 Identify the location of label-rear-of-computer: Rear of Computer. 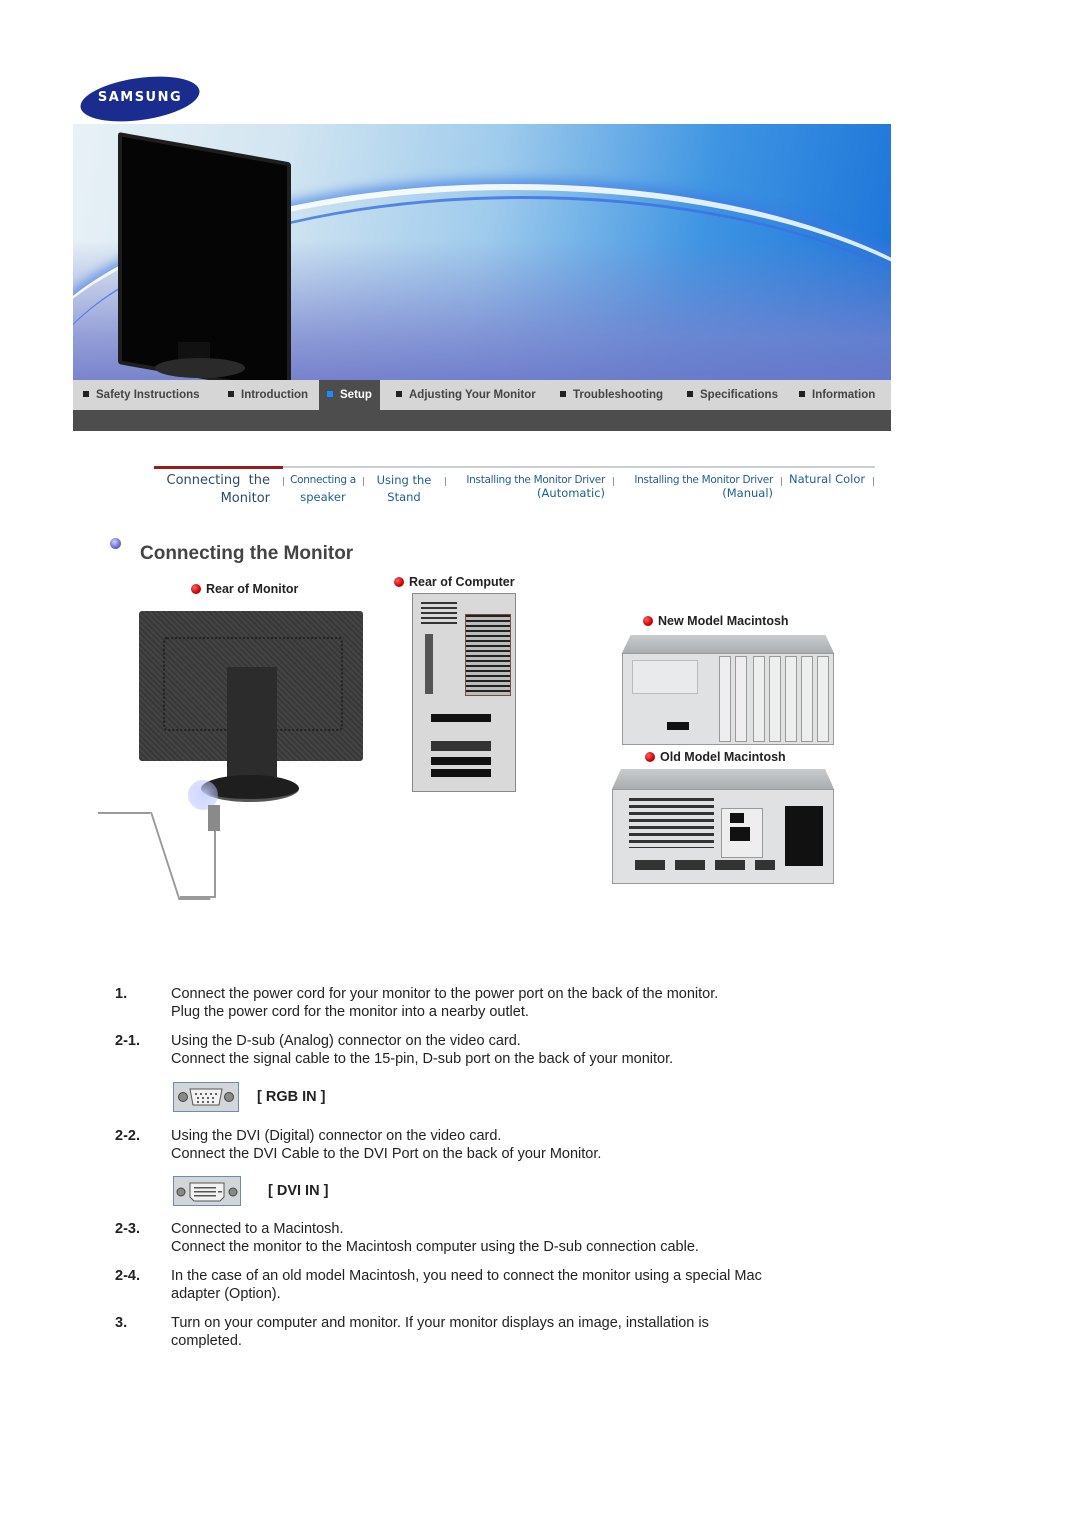
(454, 582).